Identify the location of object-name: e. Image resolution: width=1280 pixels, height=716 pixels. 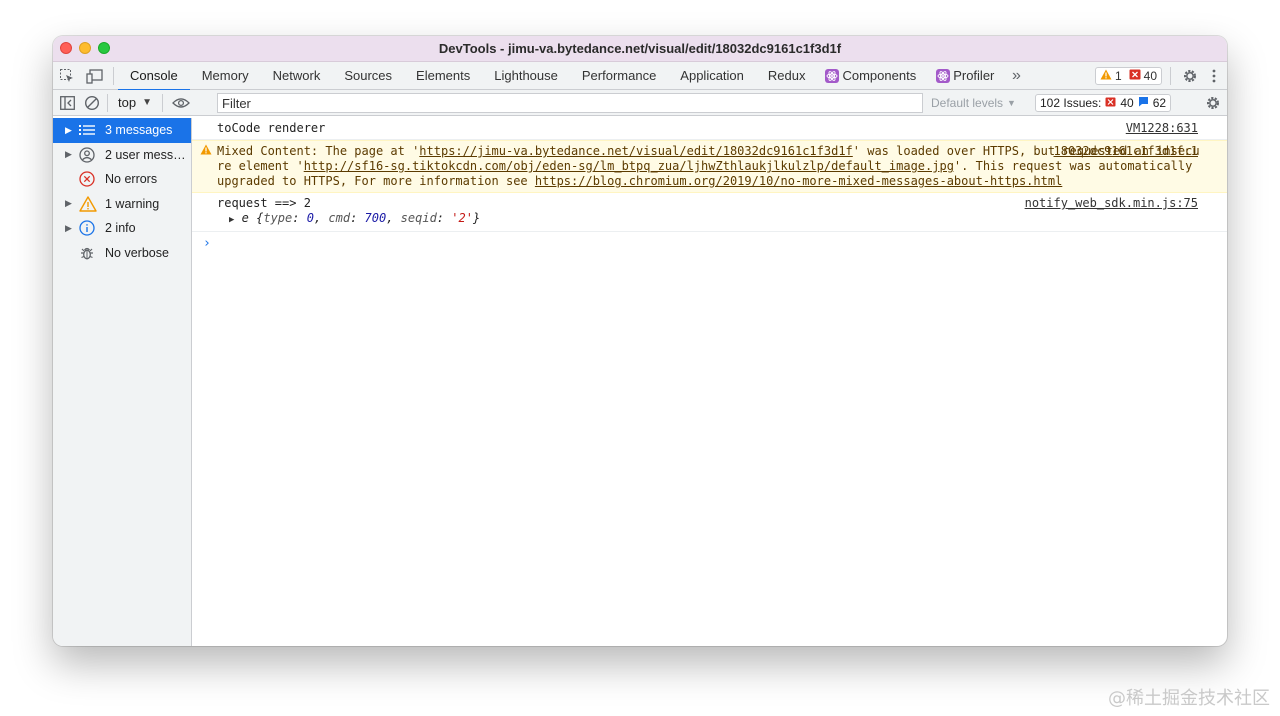
(245, 218).